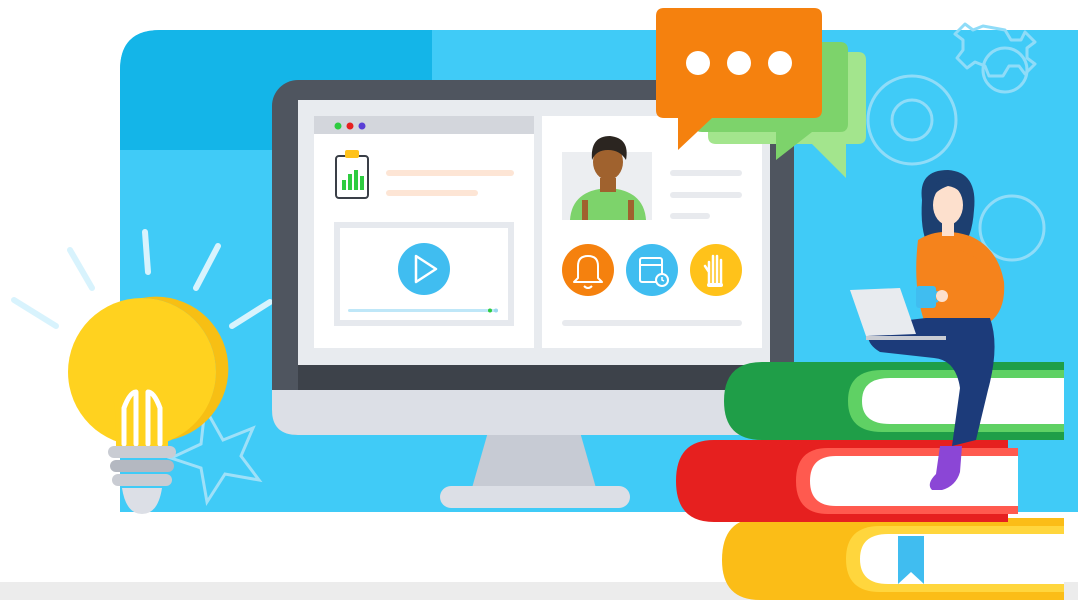 The image size is (1078, 600). What do you see at coordinates (652, 270) in the screenshot?
I see `calendar-icon` at bounding box center [652, 270].